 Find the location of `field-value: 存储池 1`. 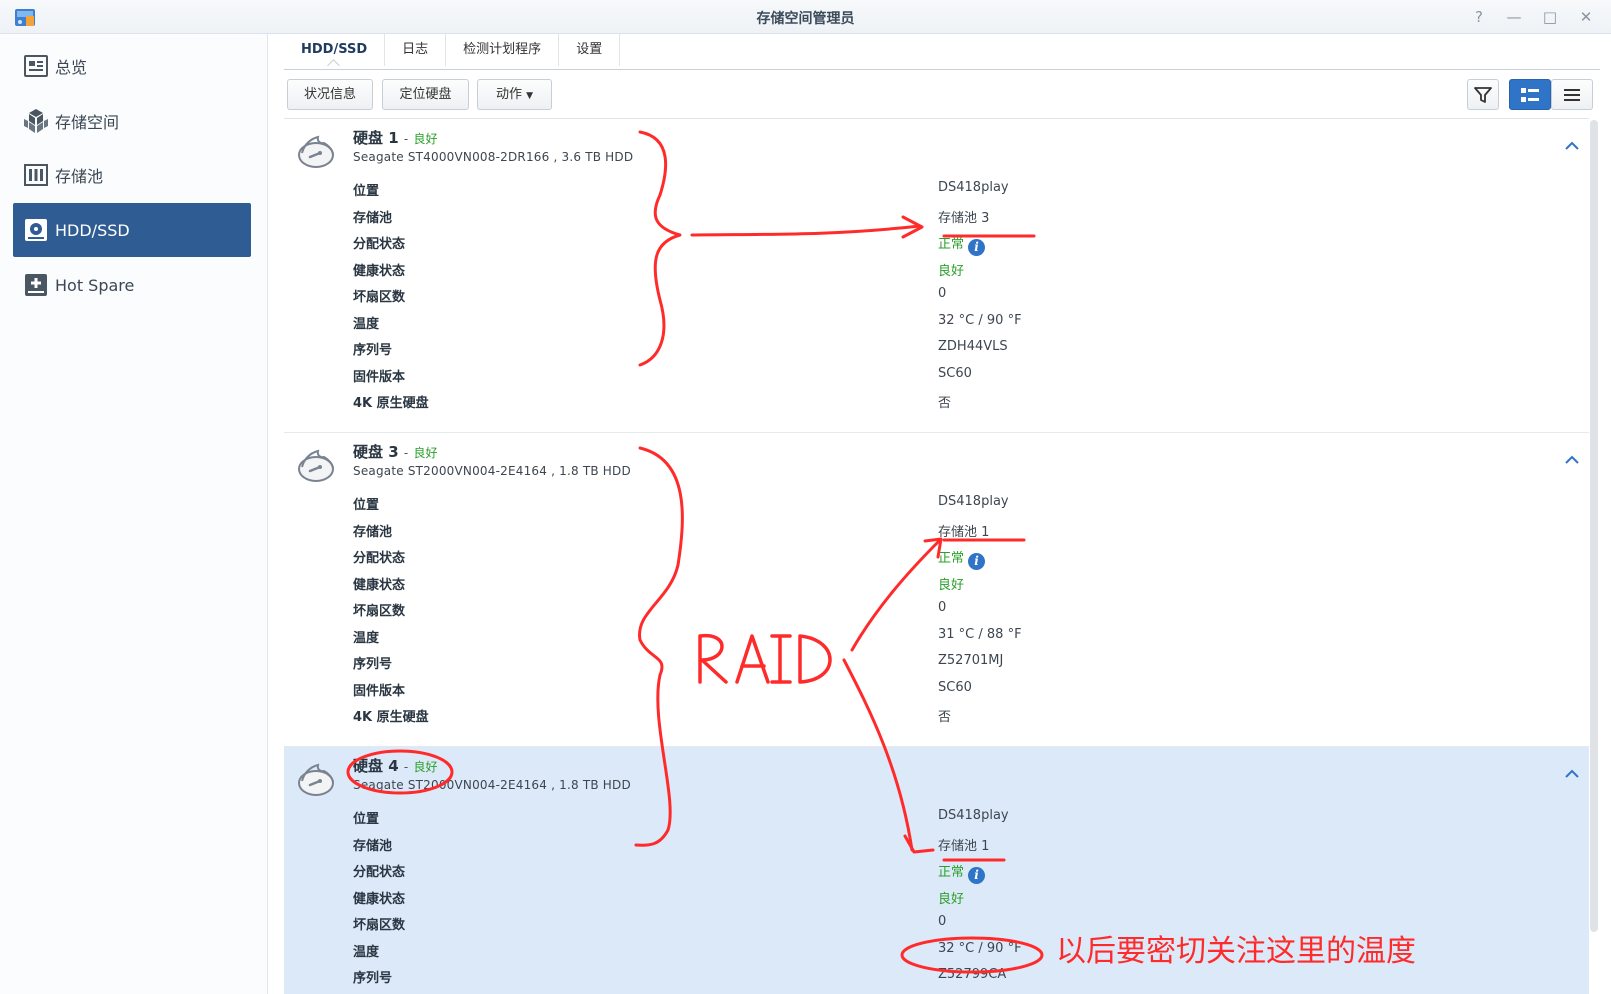

field-value: 存储池 1 is located at coordinates (963, 844).